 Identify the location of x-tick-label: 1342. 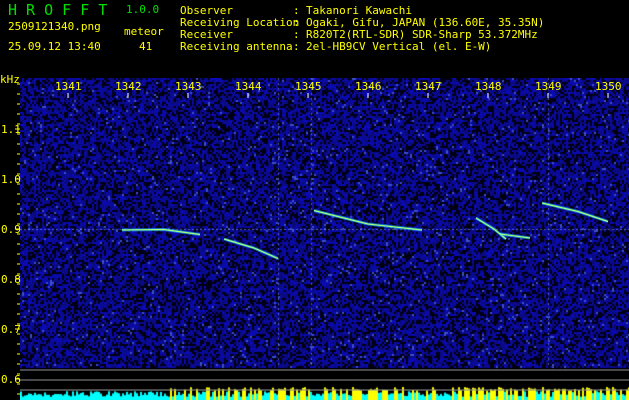
(128, 86).